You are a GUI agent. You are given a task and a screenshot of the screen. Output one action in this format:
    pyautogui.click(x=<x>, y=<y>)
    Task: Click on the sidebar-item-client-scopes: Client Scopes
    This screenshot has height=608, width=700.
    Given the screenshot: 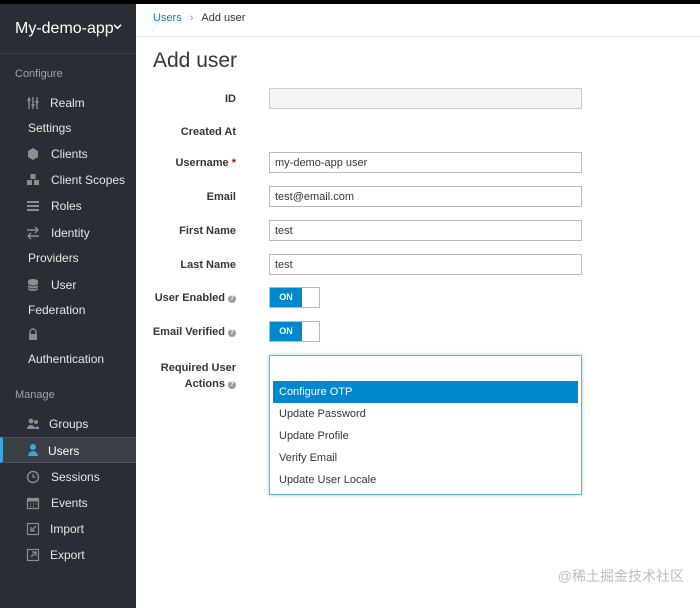 What is the action you would take?
    pyautogui.click(x=68, y=180)
    